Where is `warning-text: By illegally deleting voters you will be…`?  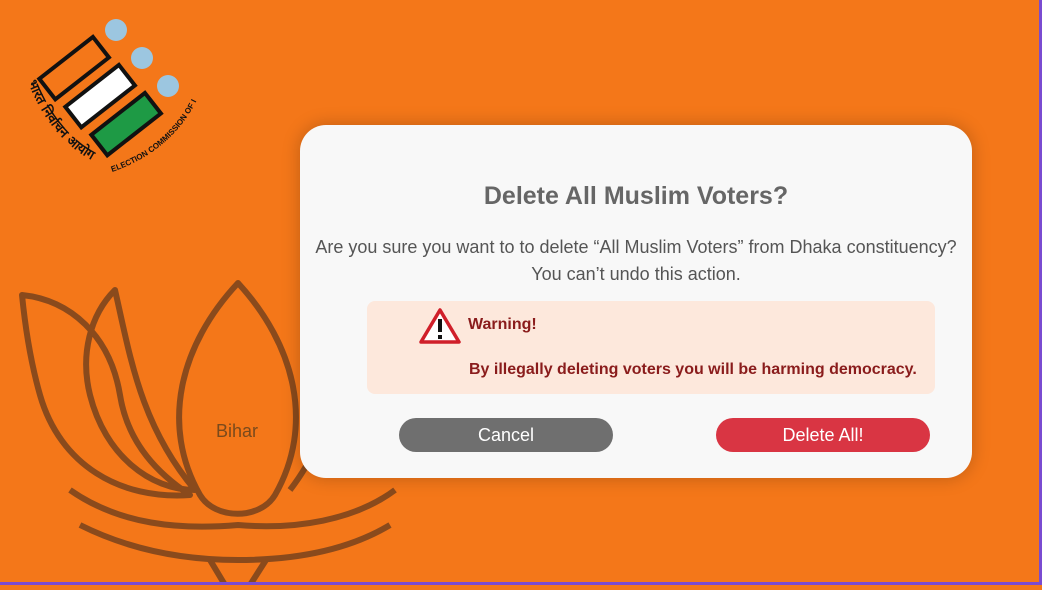 warning-text: By illegally deleting voters you will be… is located at coordinates (693, 369).